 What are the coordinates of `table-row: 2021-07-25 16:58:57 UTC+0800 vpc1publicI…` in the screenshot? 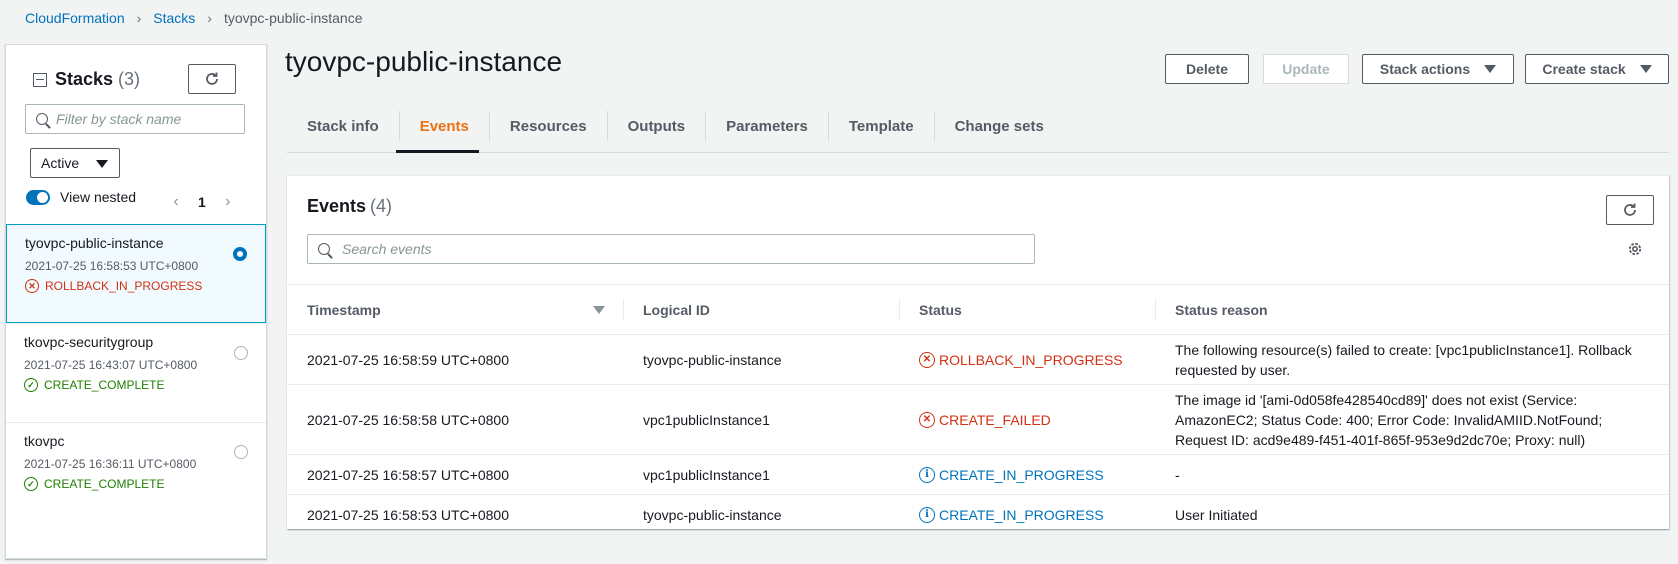 It's located at (978, 474).